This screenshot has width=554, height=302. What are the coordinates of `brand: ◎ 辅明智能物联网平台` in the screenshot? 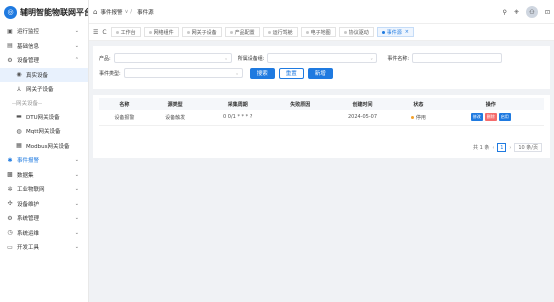 It's located at (44, 12).